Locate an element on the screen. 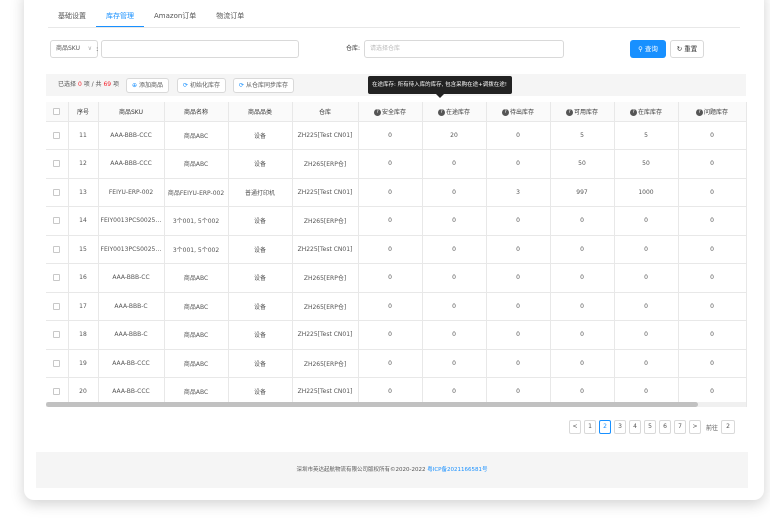 This screenshot has height=529, width=770. horizontal-scrollbar is located at coordinates (396, 404).